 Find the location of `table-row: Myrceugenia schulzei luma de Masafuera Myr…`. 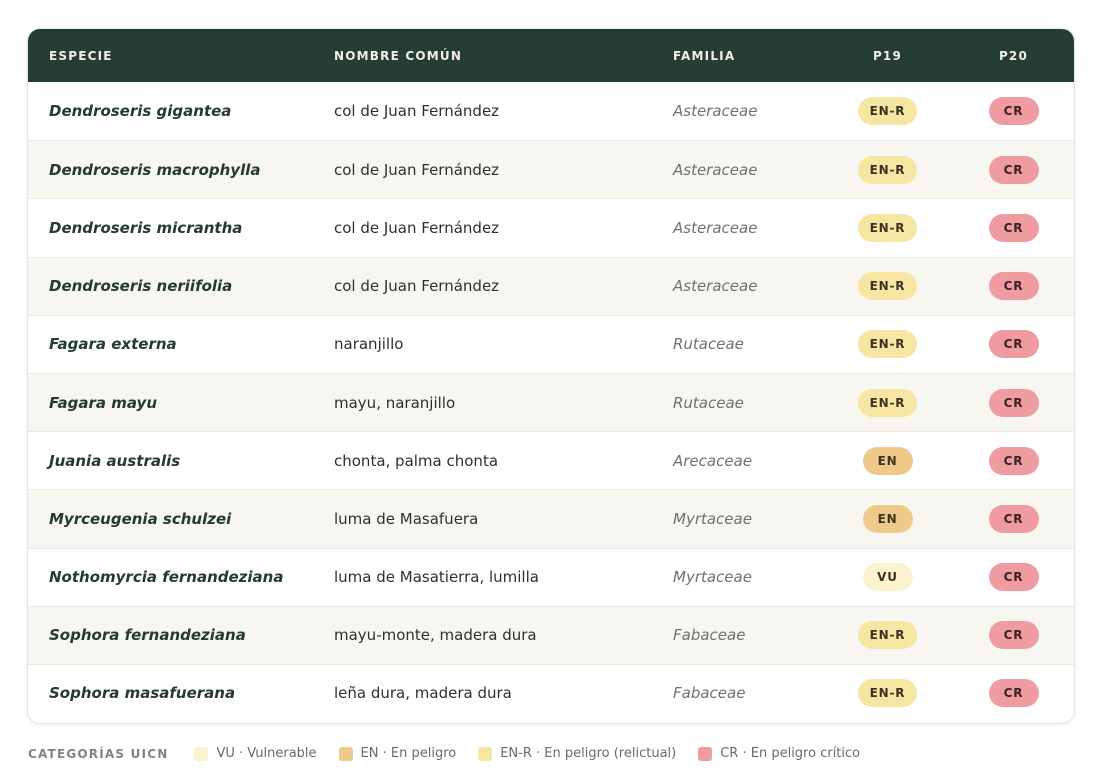

table-row: Myrceugenia schulzei luma de Masafuera Myr… is located at coordinates (551, 518).